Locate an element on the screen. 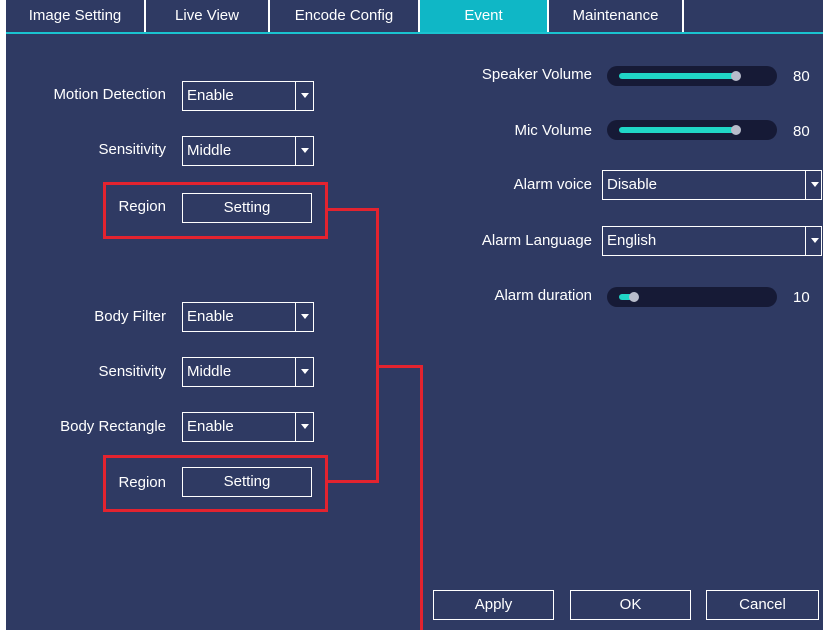 The width and height of the screenshot is (833, 630). alarm-voice-value: Disable is located at coordinates (632, 184).